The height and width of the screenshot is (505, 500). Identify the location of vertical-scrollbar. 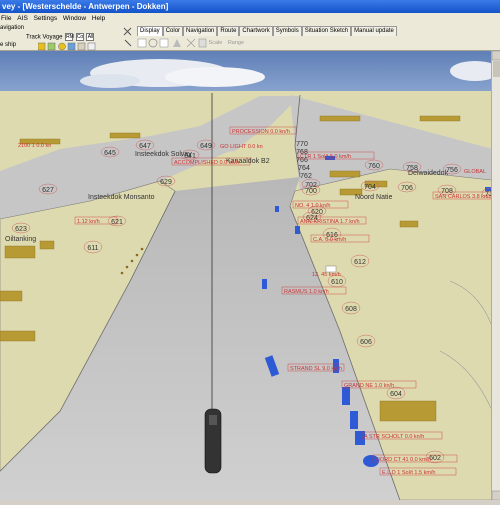
(495, 275).